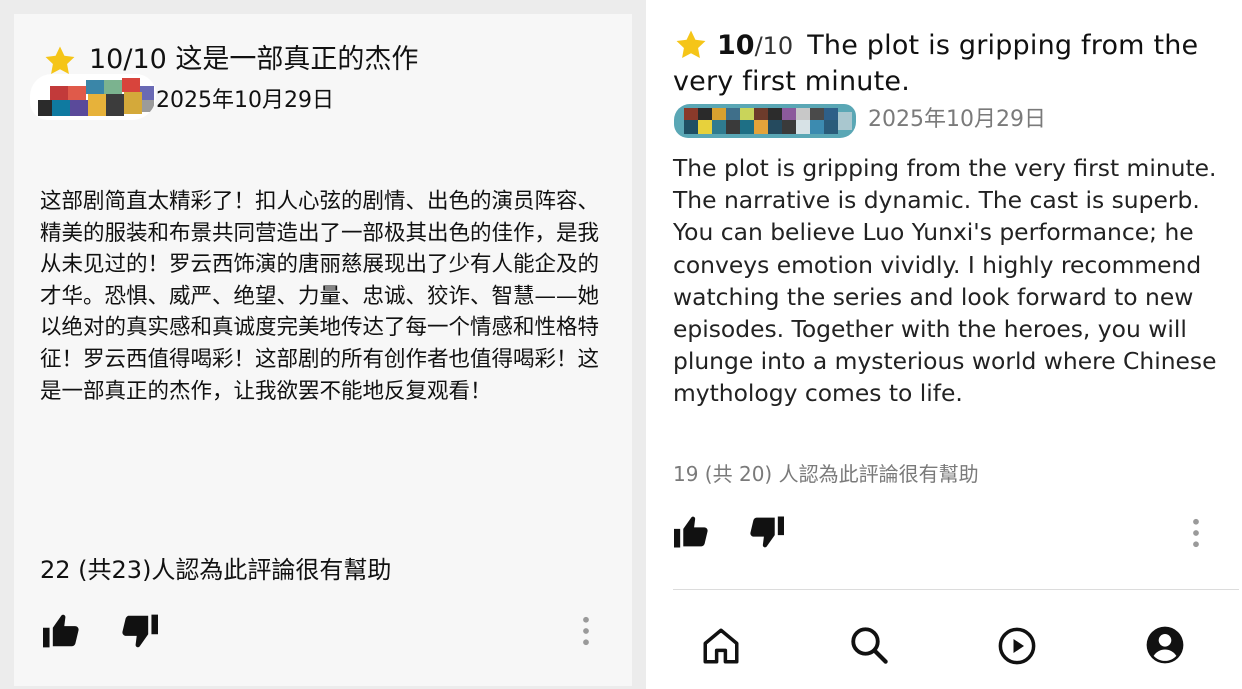  What do you see at coordinates (826, 474) in the screenshot?
I see `helpful-count: 19 (共 20) 人認為此評論很有幫助` at bounding box center [826, 474].